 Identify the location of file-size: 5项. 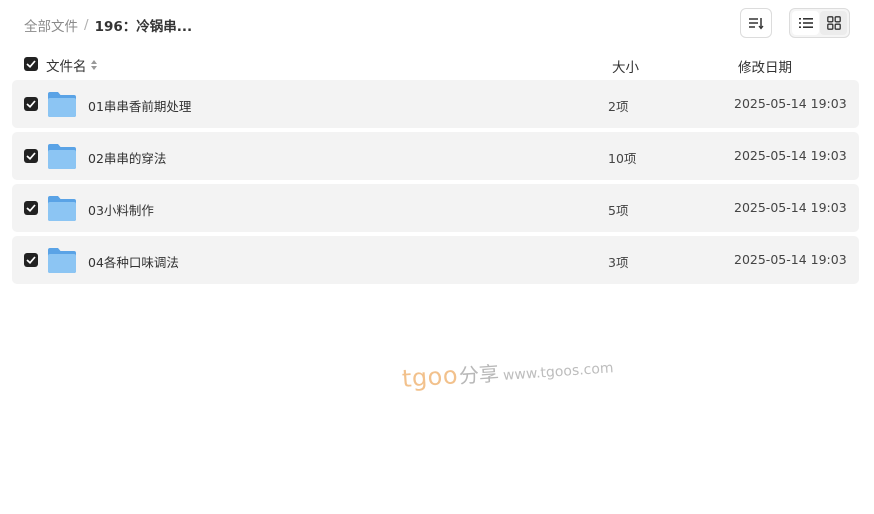
(618, 210).